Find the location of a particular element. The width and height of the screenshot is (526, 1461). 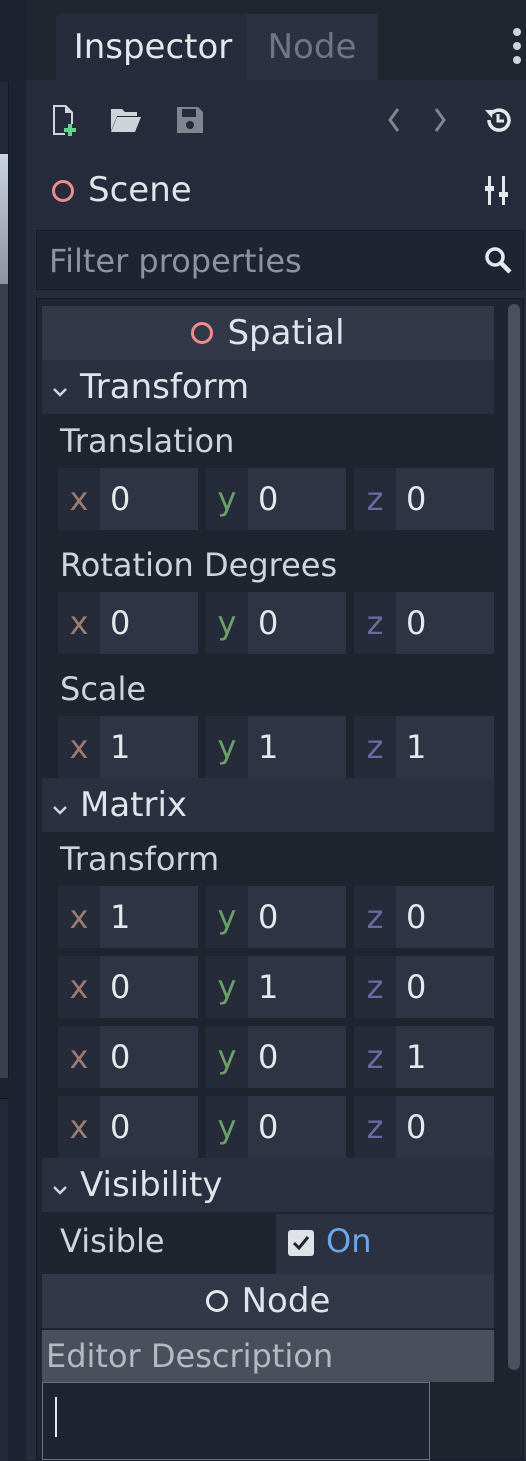

matrix-section-label: Matrix is located at coordinates (134, 805).